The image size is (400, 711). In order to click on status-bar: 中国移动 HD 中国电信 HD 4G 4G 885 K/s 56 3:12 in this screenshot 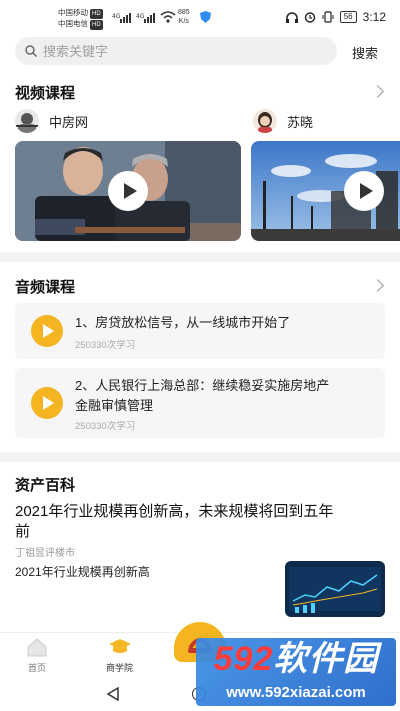, I will do `click(200, 17)`.